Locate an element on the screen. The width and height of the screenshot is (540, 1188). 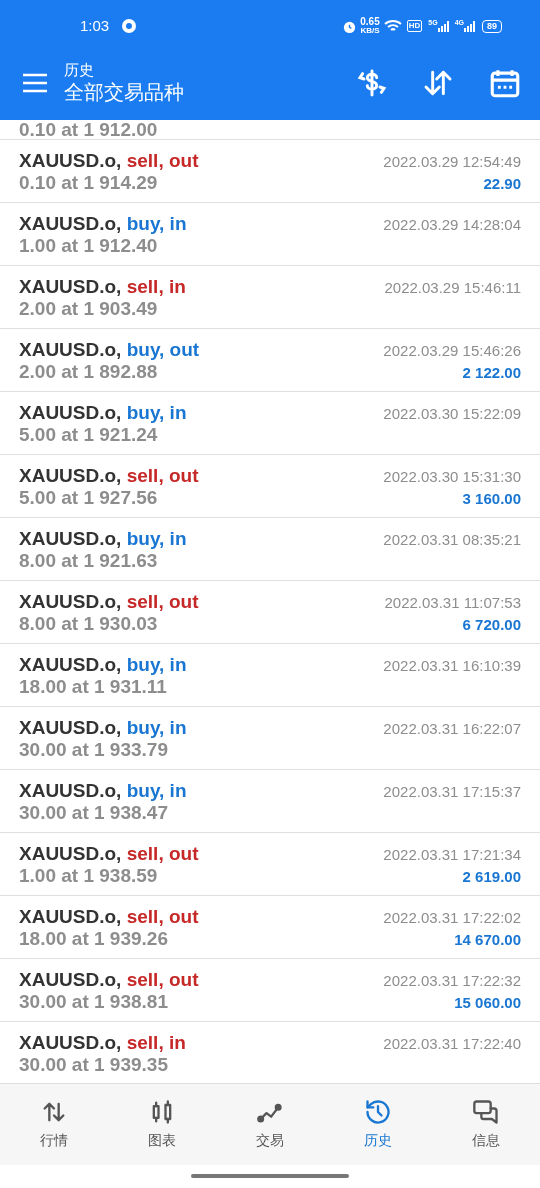
trade-time: 2022.03.29 14:28:04 is located at coordinates (452, 225).